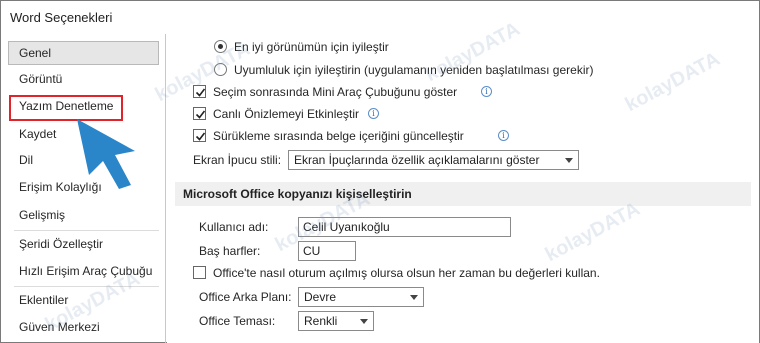 This screenshot has width=760, height=343. Describe the element at coordinates (237, 321) in the screenshot. I see `theme-label: Office Teması:` at that location.